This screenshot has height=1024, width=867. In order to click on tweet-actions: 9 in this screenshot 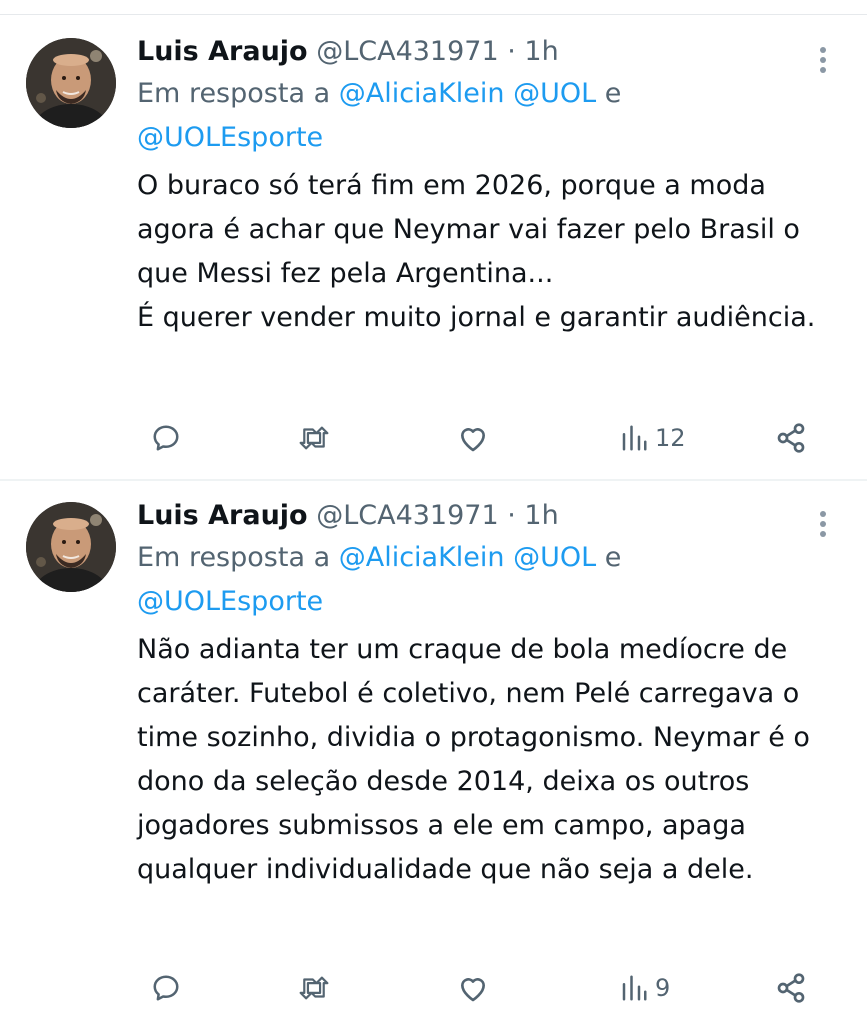, I will do `click(482, 988)`.